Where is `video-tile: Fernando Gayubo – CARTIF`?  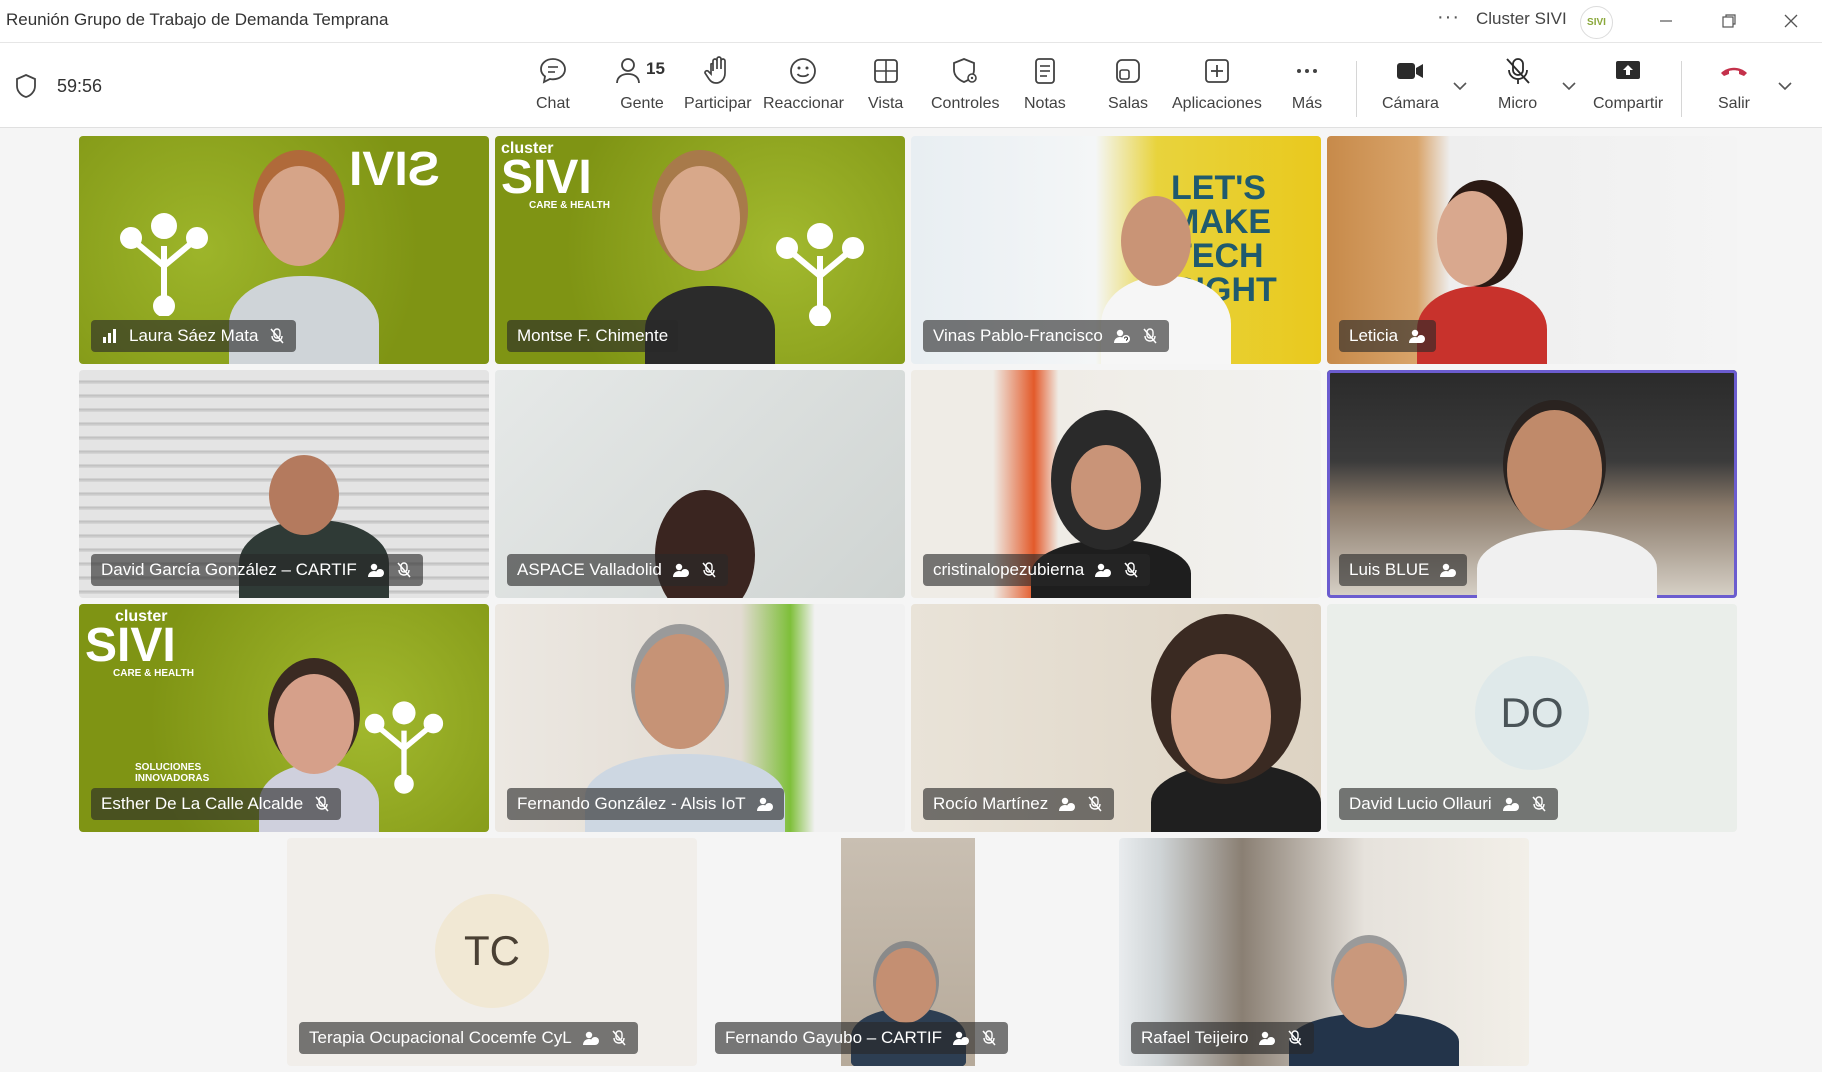
video-tile: Fernando Gayubo – CARTIF is located at coordinates (908, 952).